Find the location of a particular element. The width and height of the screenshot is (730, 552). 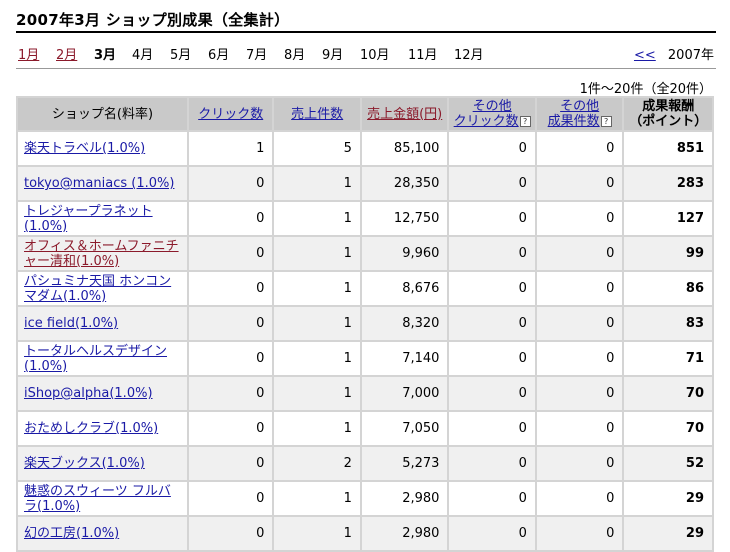

shop-link: tokyo@maniacs (1.0%) is located at coordinates (99, 183).